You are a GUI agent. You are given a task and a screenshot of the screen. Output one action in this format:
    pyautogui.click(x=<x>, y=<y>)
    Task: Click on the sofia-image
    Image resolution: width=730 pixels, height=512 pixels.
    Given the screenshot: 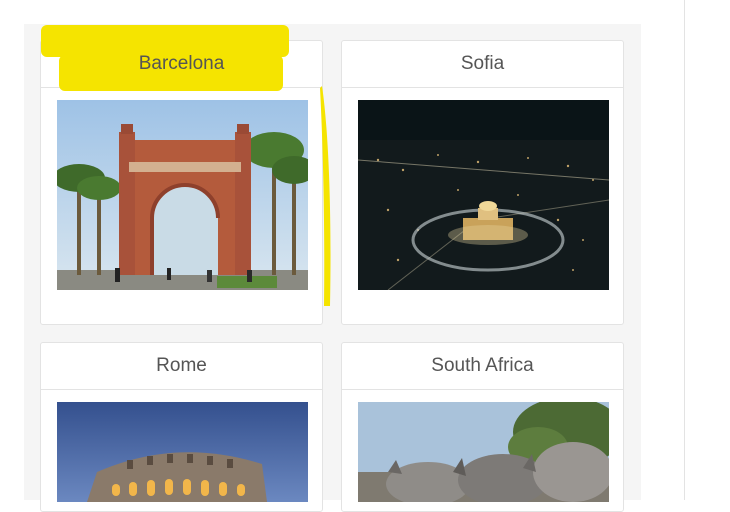 What is the action you would take?
    pyautogui.click(x=483, y=195)
    